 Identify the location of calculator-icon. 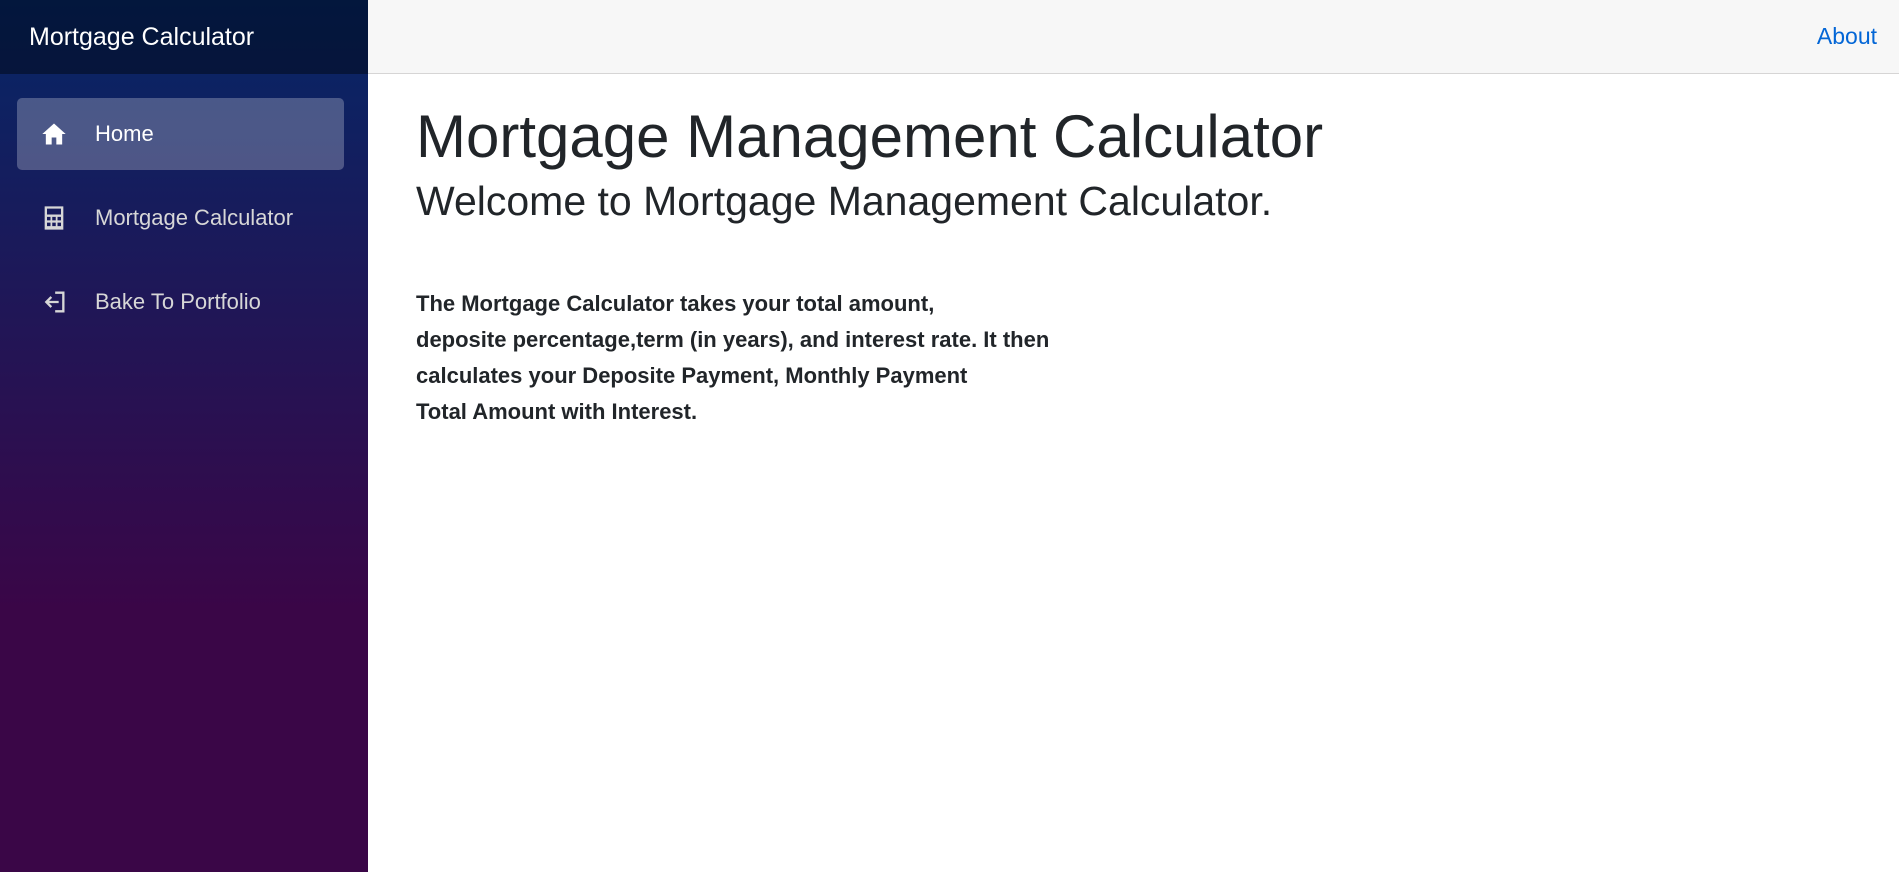
(54, 218).